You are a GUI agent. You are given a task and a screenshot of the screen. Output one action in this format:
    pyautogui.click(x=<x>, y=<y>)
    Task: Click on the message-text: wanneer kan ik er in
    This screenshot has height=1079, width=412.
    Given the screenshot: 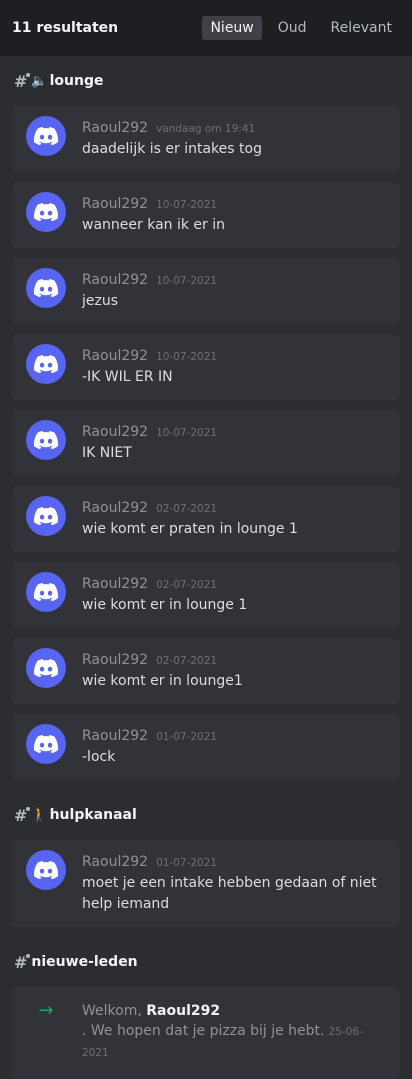 What is the action you would take?
    pyautogui.click(x=154, y=225)
    